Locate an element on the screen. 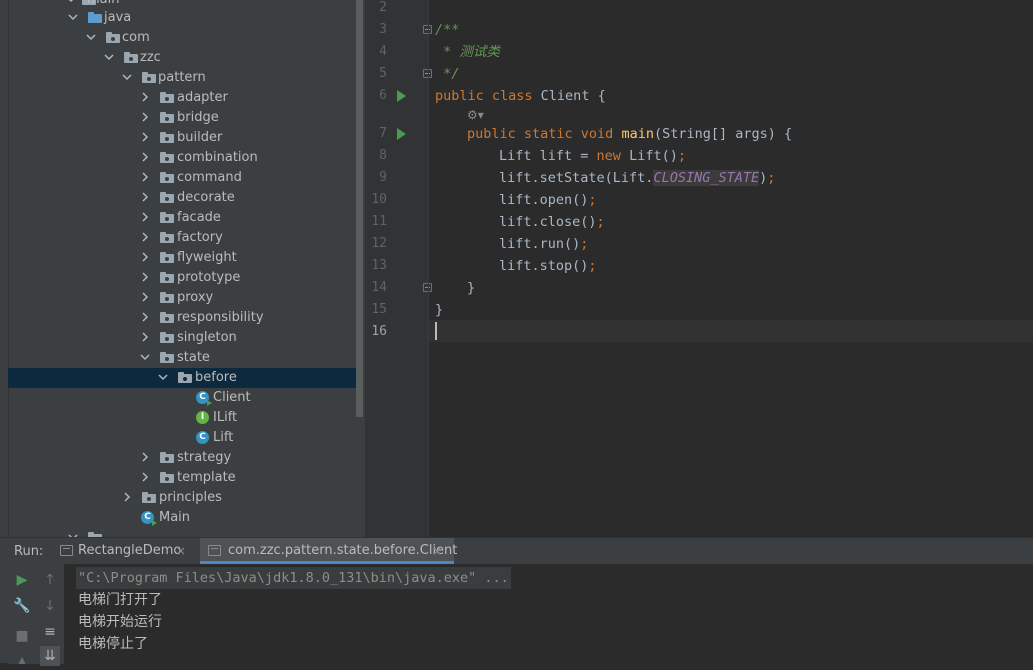  line-number: 11 is located at coordinates (379, 221).